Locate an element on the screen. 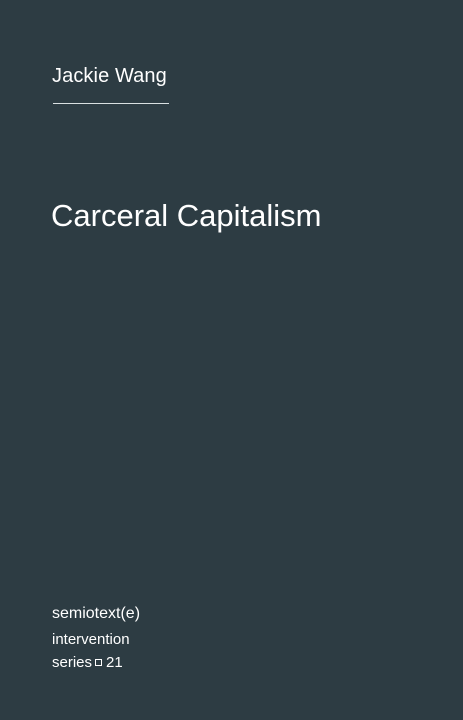  book-title: Carceral Capitalism is located at coordinates (186, 215).